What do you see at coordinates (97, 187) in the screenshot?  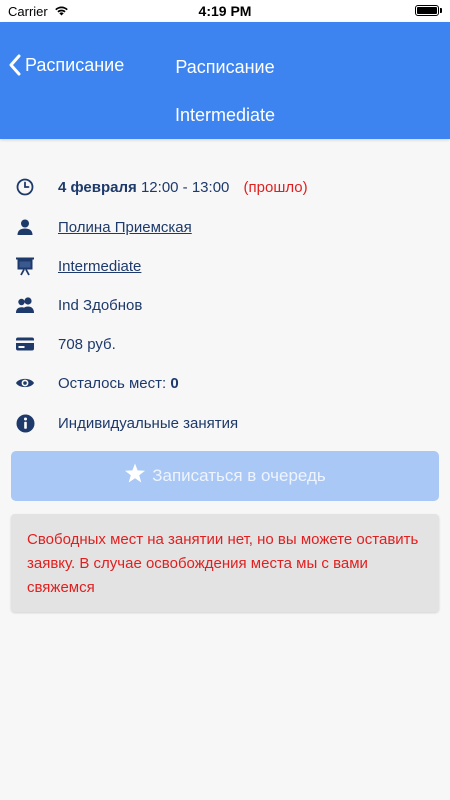 I see `lesson-date: 4 февраля` at bounding box center [97, 187].